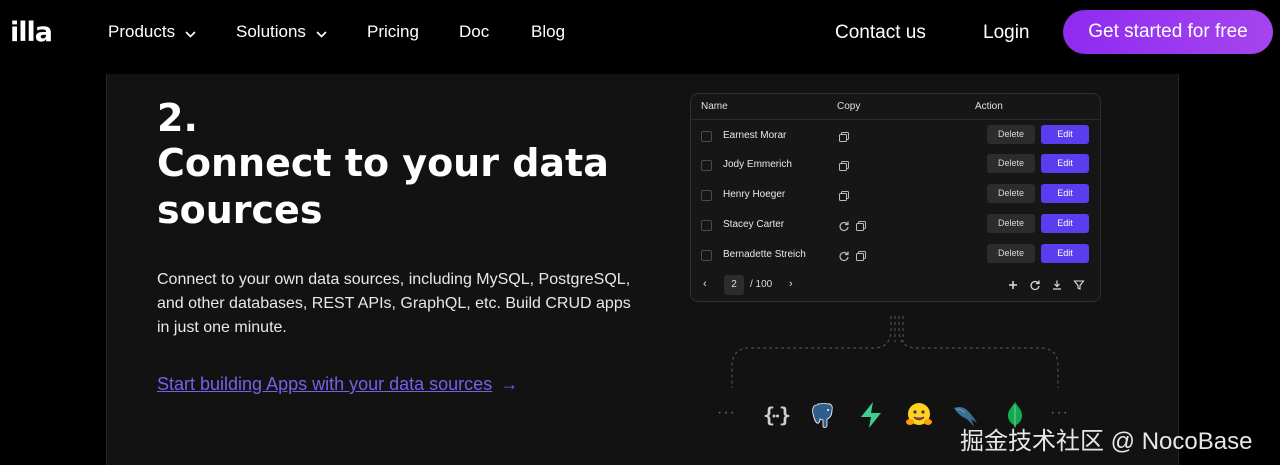 The width and height of the screenshot is (1280, 465). I want to click on get-started-button: Get started for free, so click(1168, 32).